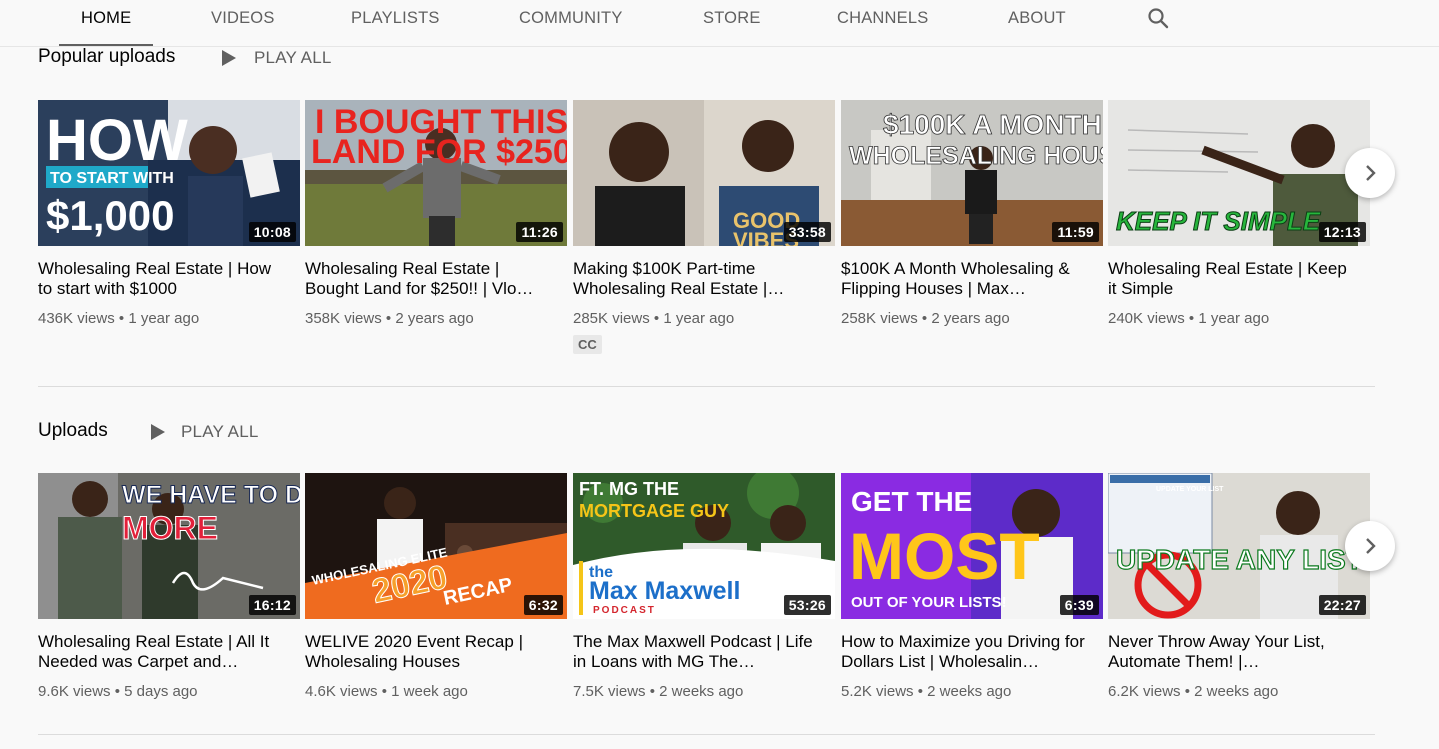  Describe the element at coordinates (543, 605) in the screenshot. I see `video-duration: 6:32` at that location.